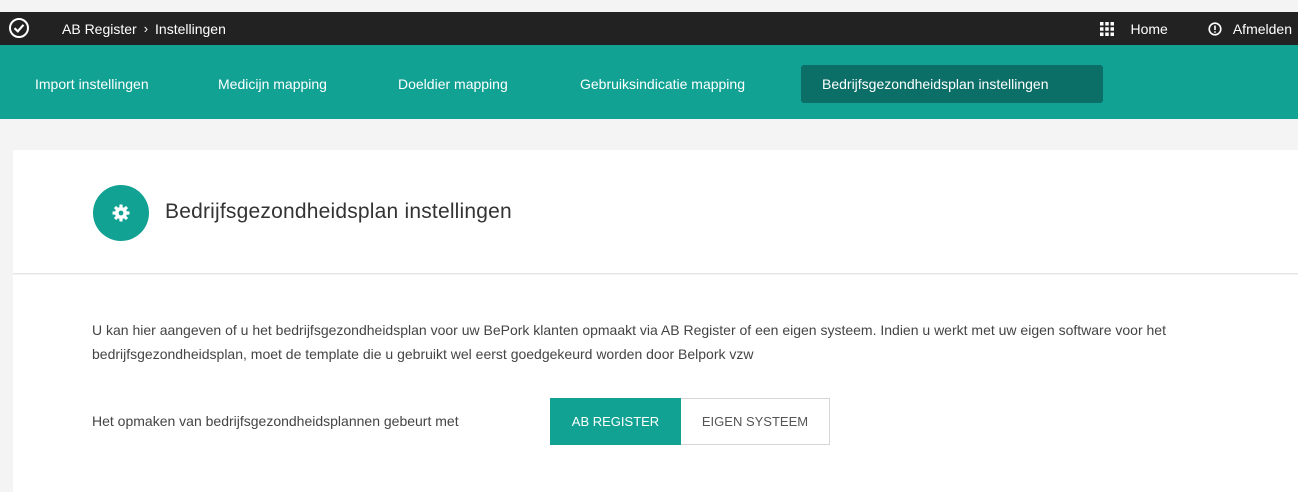 This screenshot has height=492, width=1298. Describe the element at coordinates (1215, 28) in the screenshot. I see `power-icon` at that location.